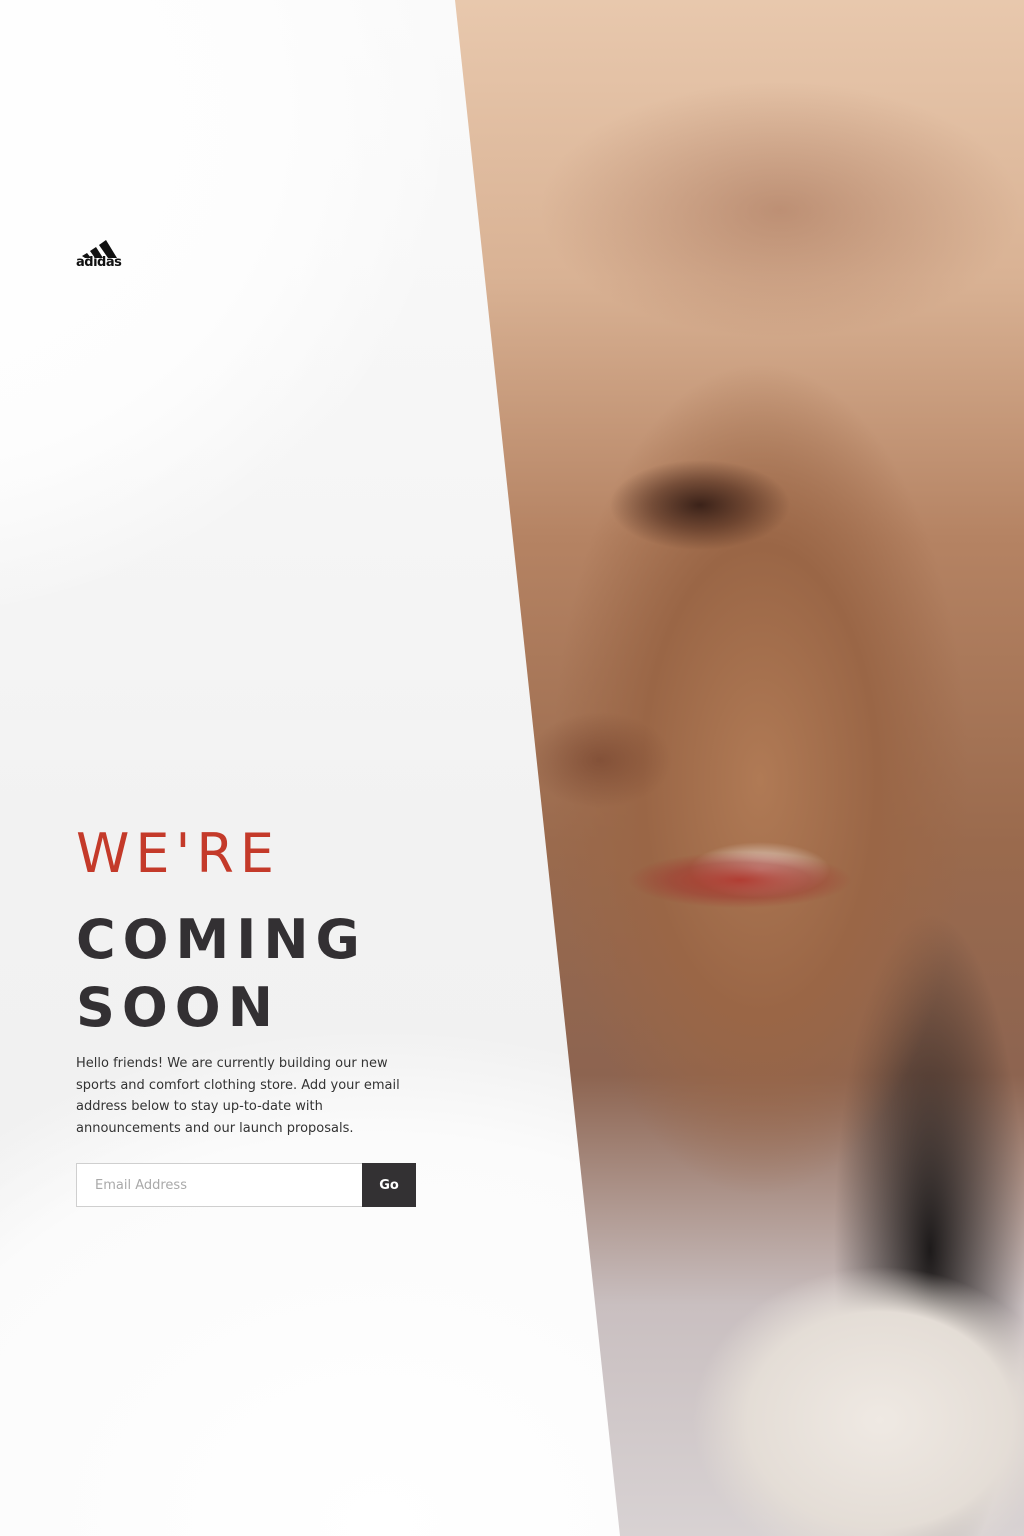  What do you see at coordinates (178, 853) in the screenshot?
I see `headline-were: WE'RE` at bounding box center [178, 853].